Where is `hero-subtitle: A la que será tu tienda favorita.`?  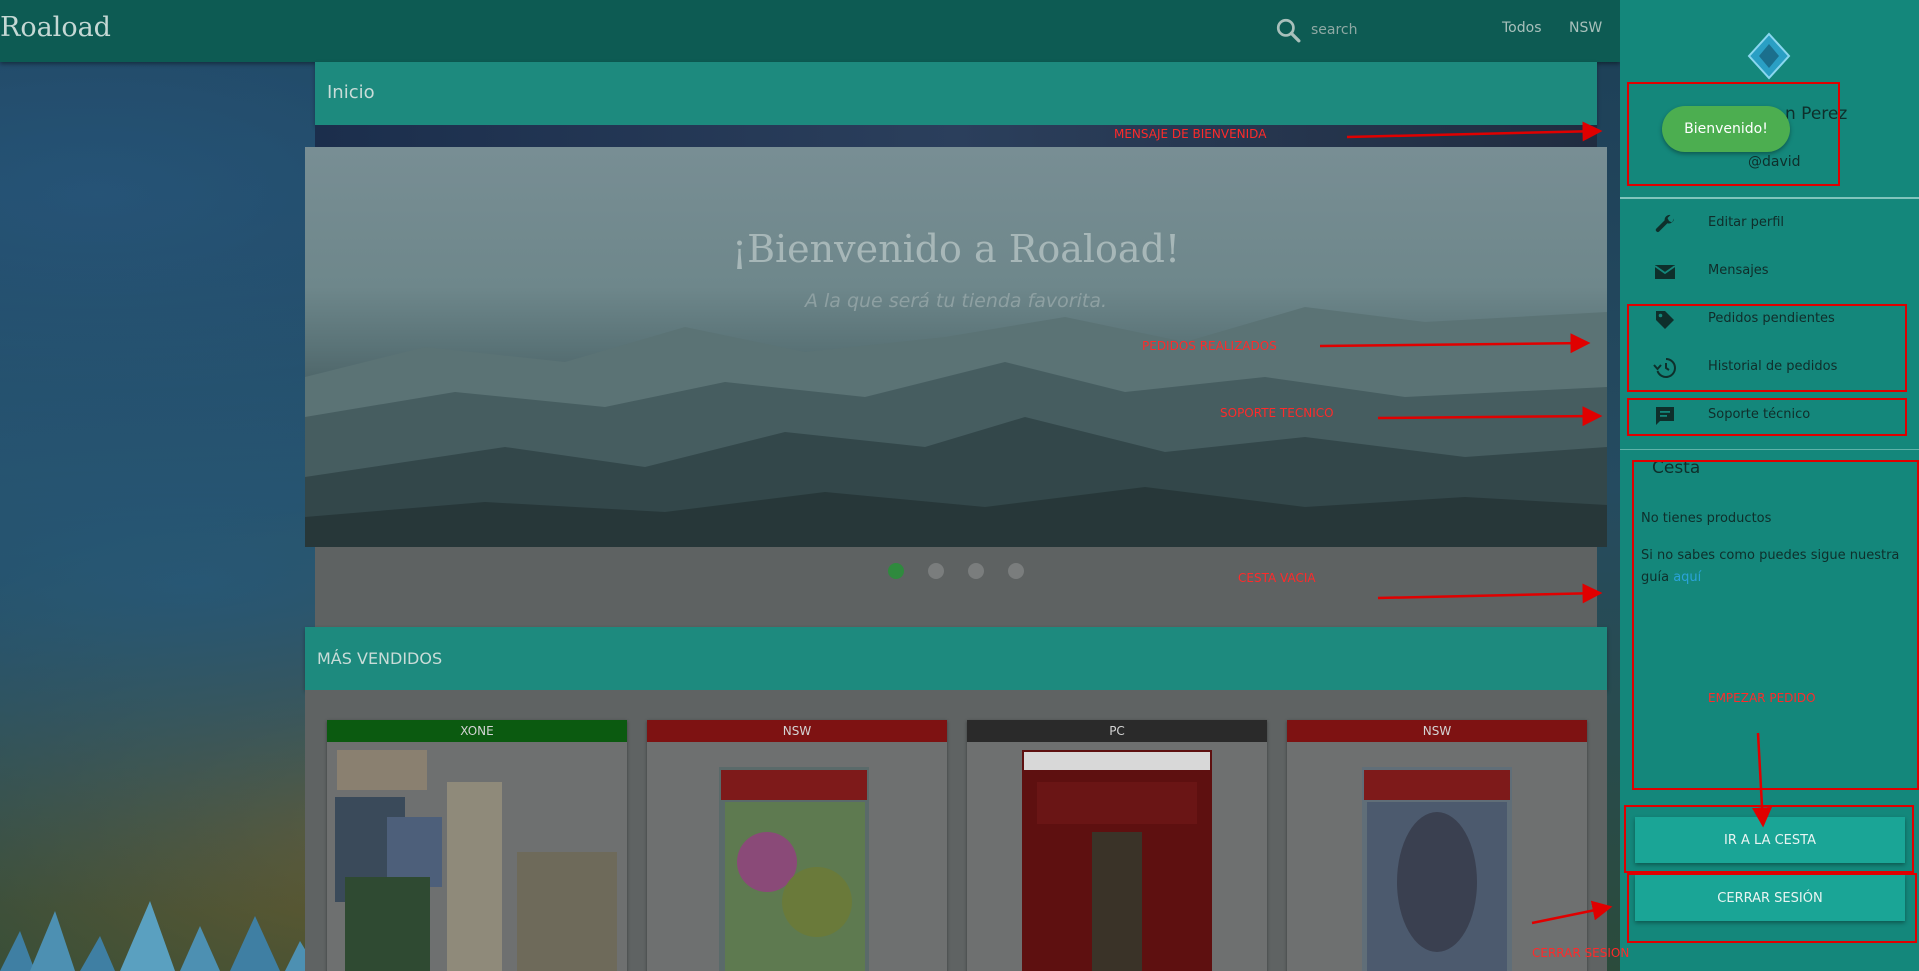 hero-subtitle: A la que será tu tienda favorita. is located at coordinates (956, 301).